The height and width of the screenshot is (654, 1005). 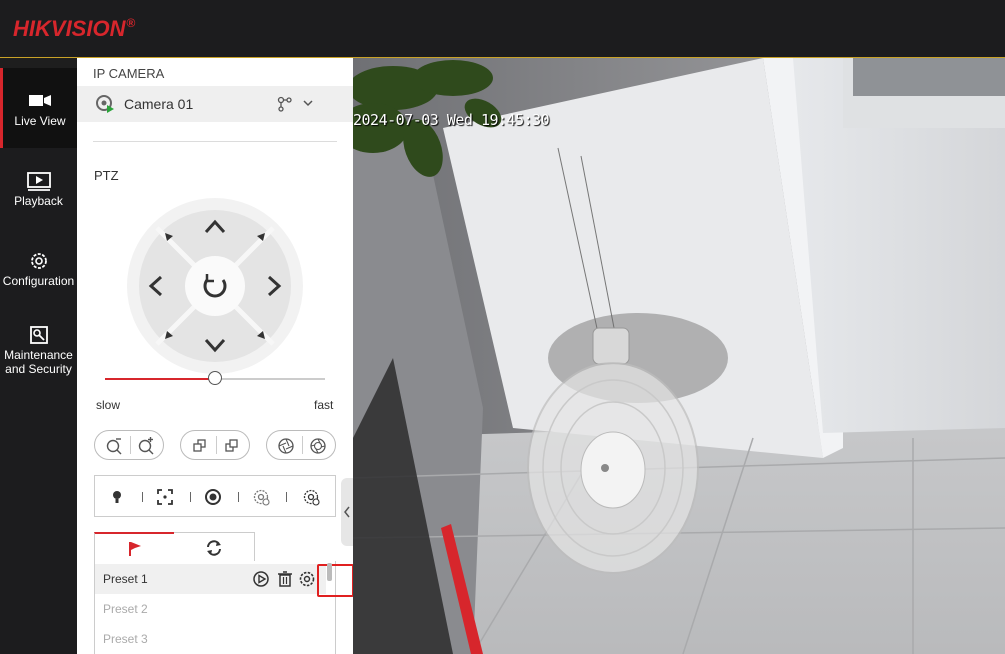 I want to click on speed-slider-fill, so click(x=160, y=379).